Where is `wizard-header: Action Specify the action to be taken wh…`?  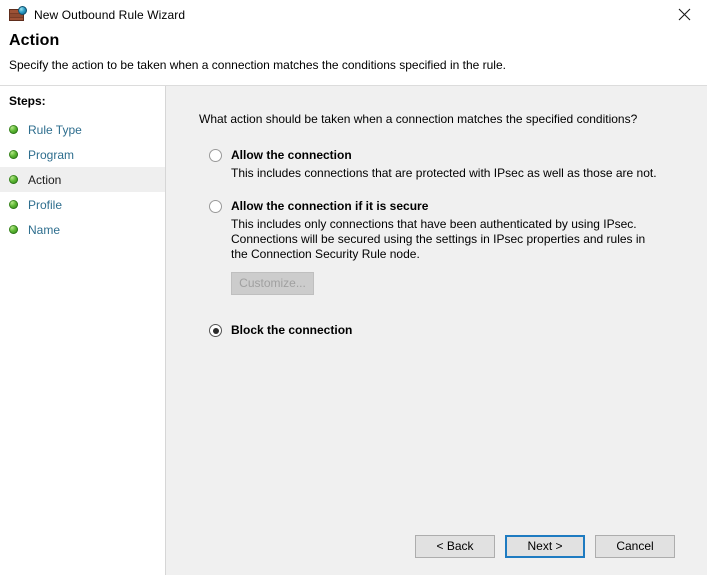
wizard-header: Action Specify the action to be taken wh… is located at coordinates (353, 57).